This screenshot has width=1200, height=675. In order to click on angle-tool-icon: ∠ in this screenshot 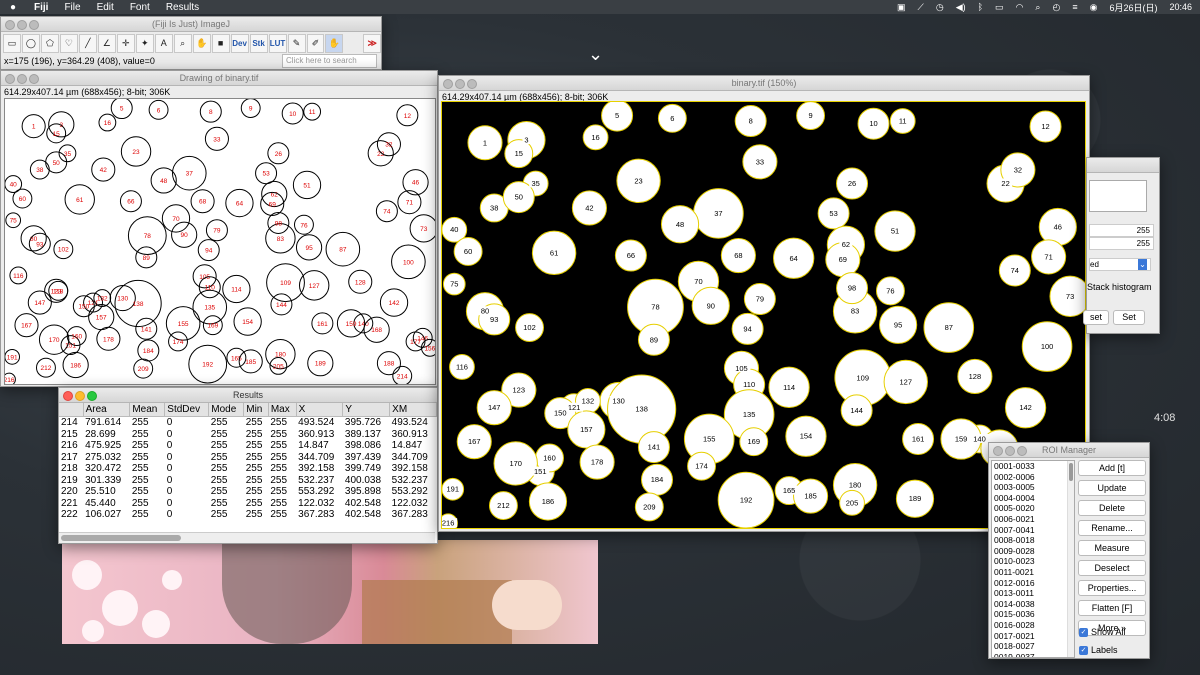, I will do `click(106, 43)`.